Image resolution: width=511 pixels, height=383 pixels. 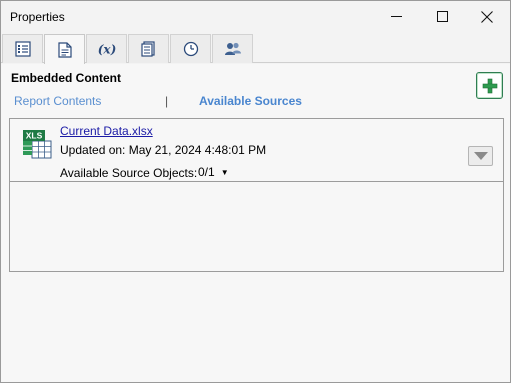 I want to click on source-objects-dropdown: 0/1 ▼, so click(x=213, y=172).